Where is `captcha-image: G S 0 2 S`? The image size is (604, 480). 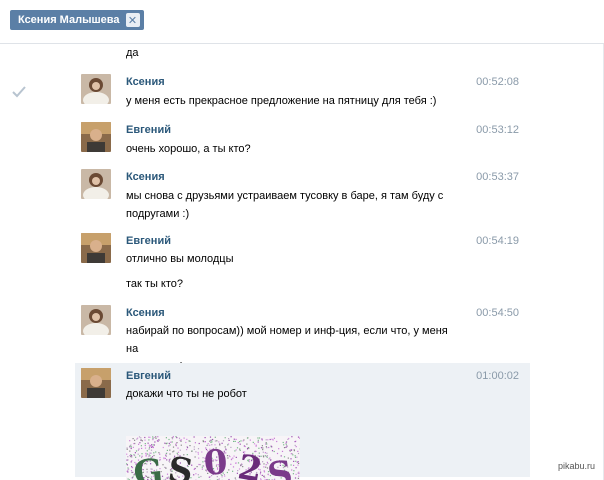 captcha-image: G S 0 2 S is located at coordinates (213, 458).